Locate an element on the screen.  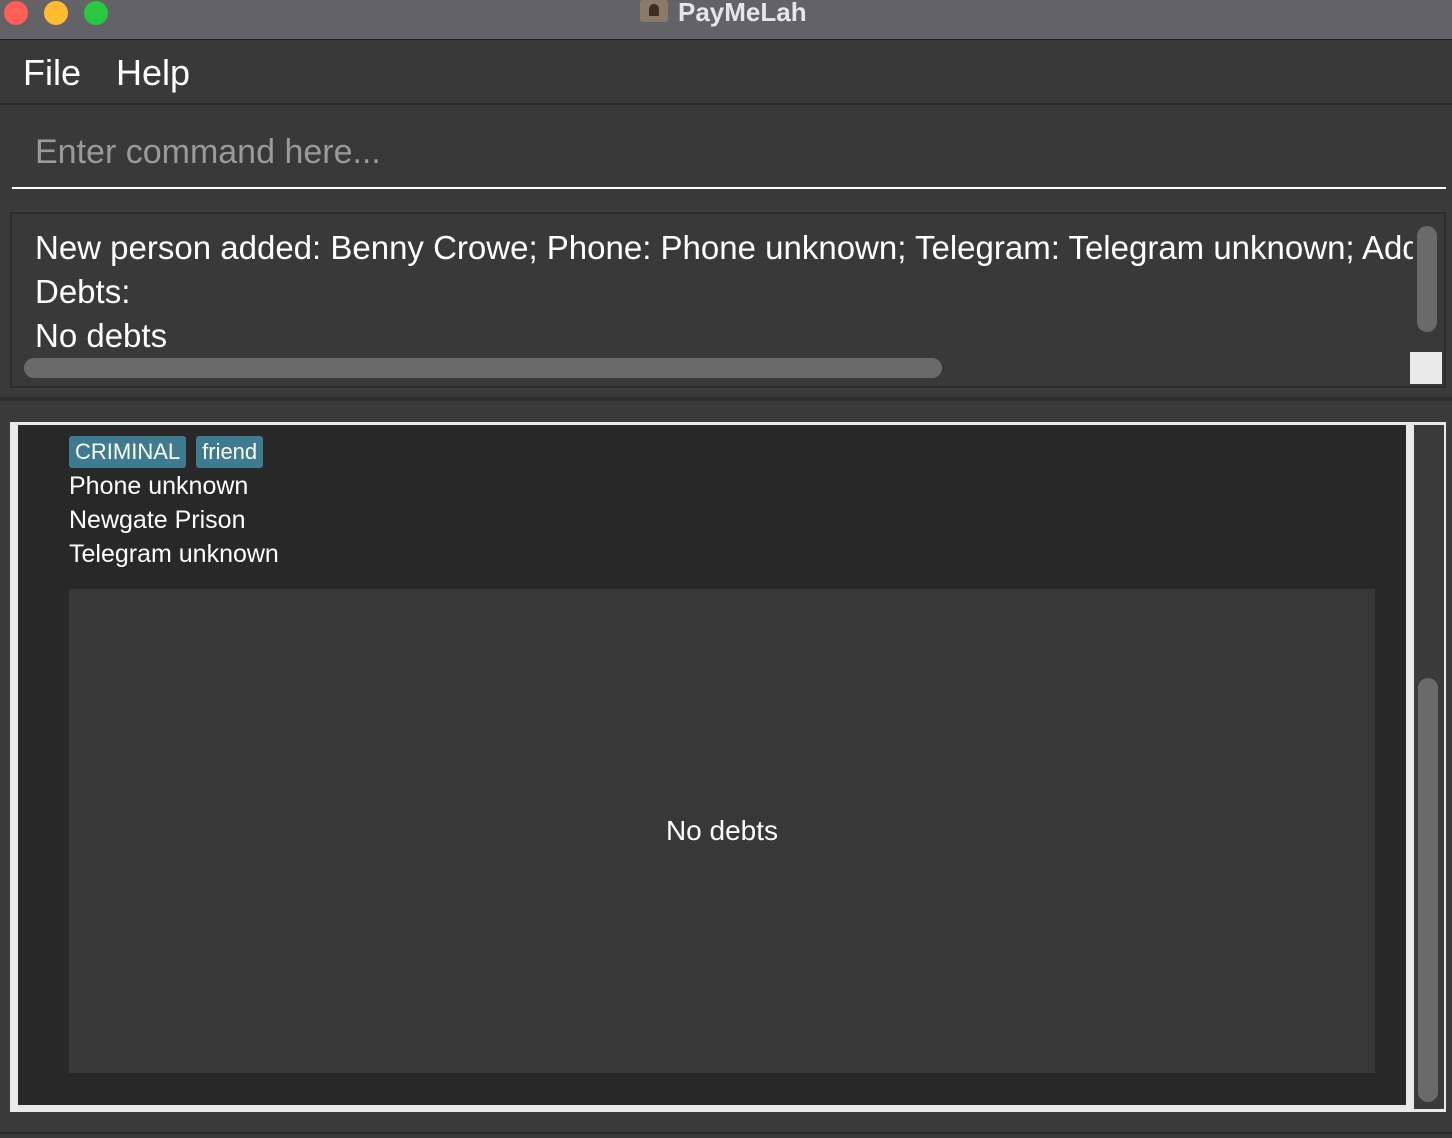
window-title: PayMeLah is located at coordinates (742, 13).